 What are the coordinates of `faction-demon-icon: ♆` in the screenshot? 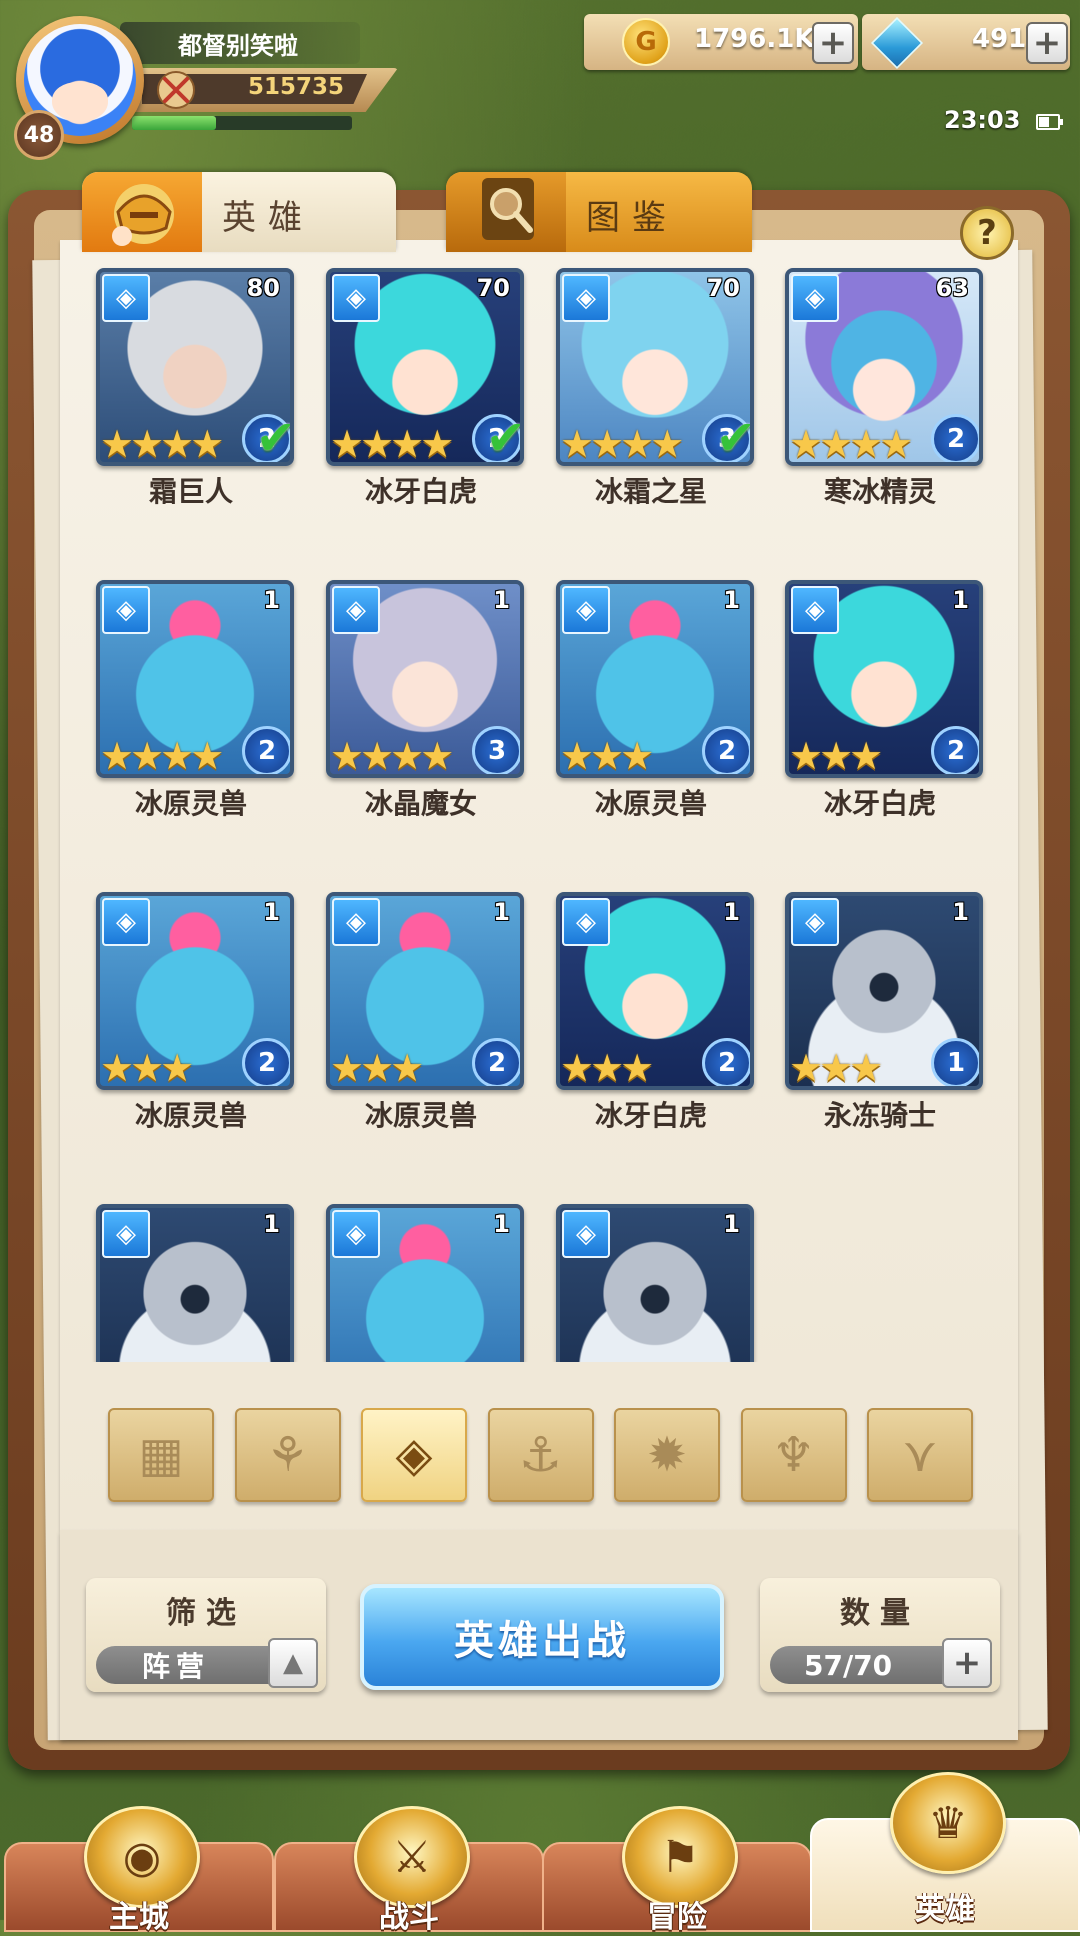 It's located at (793, 1455).